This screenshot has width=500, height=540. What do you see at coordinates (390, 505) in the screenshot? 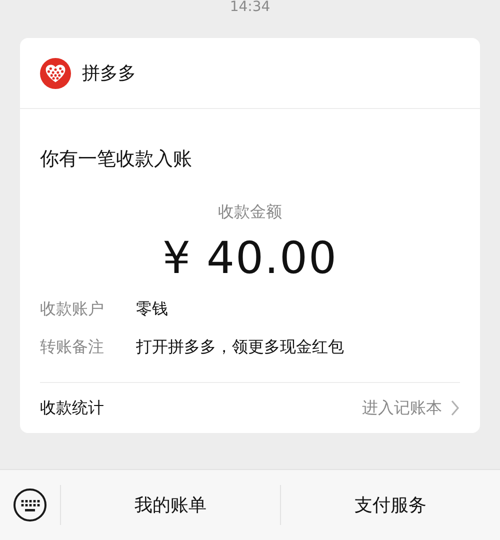
I see `menu-button: 支付服务` at bounding box center [390, 505].